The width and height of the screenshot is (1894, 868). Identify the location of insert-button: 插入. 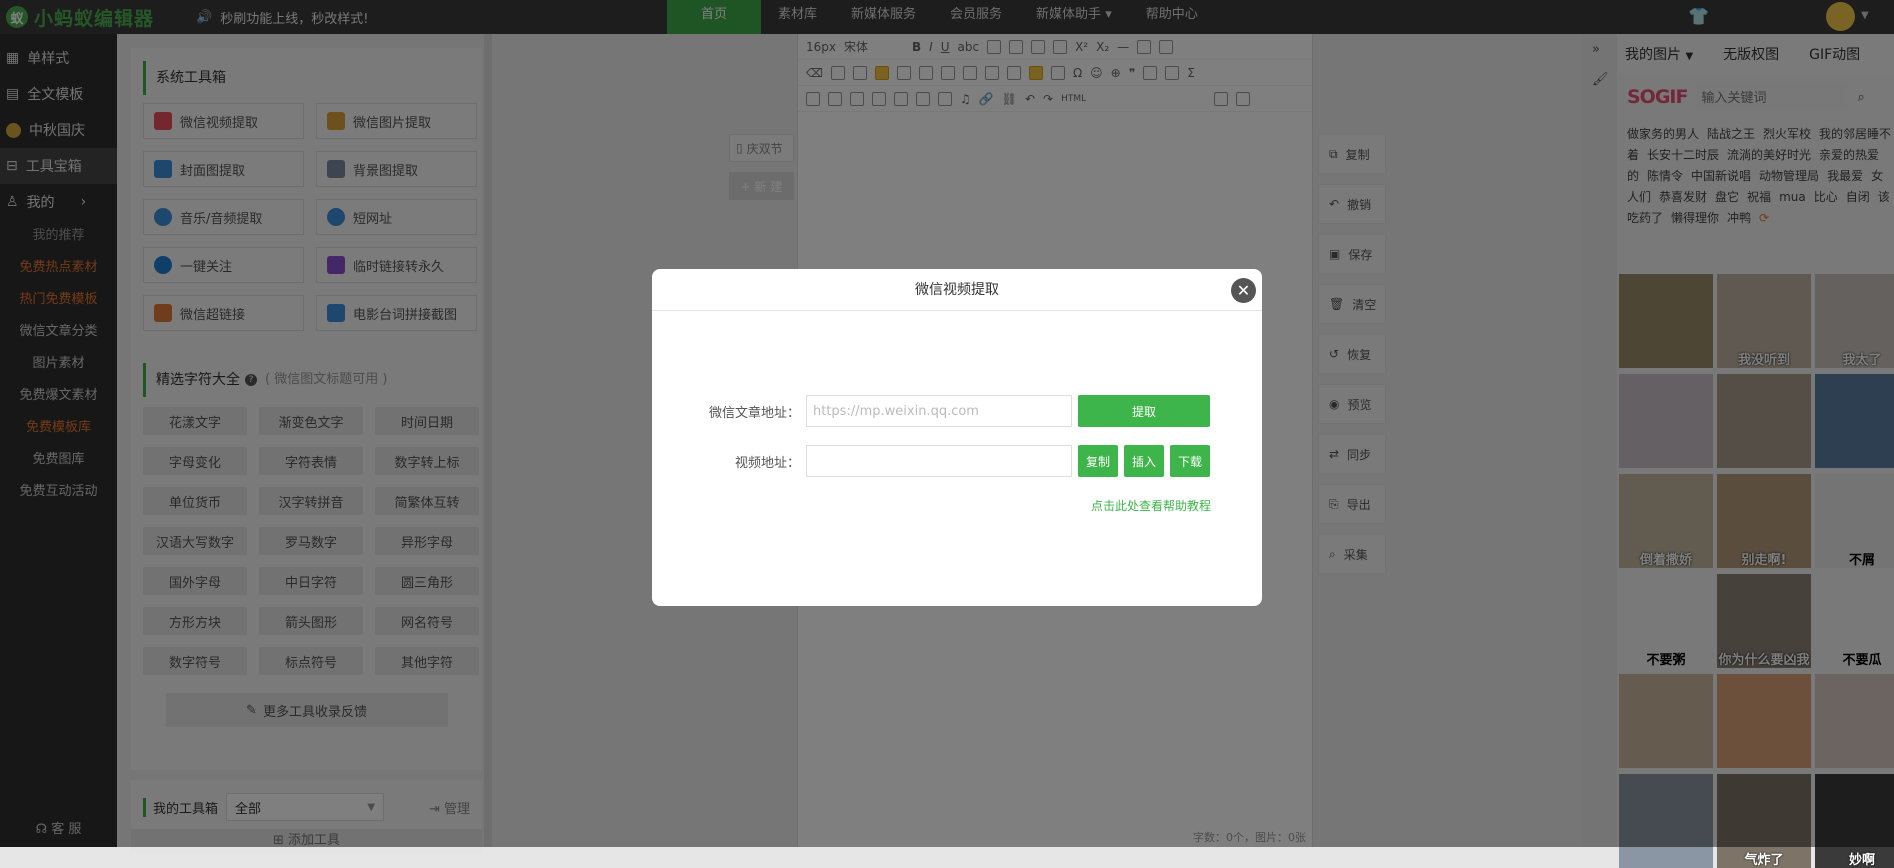
(1144, 461).